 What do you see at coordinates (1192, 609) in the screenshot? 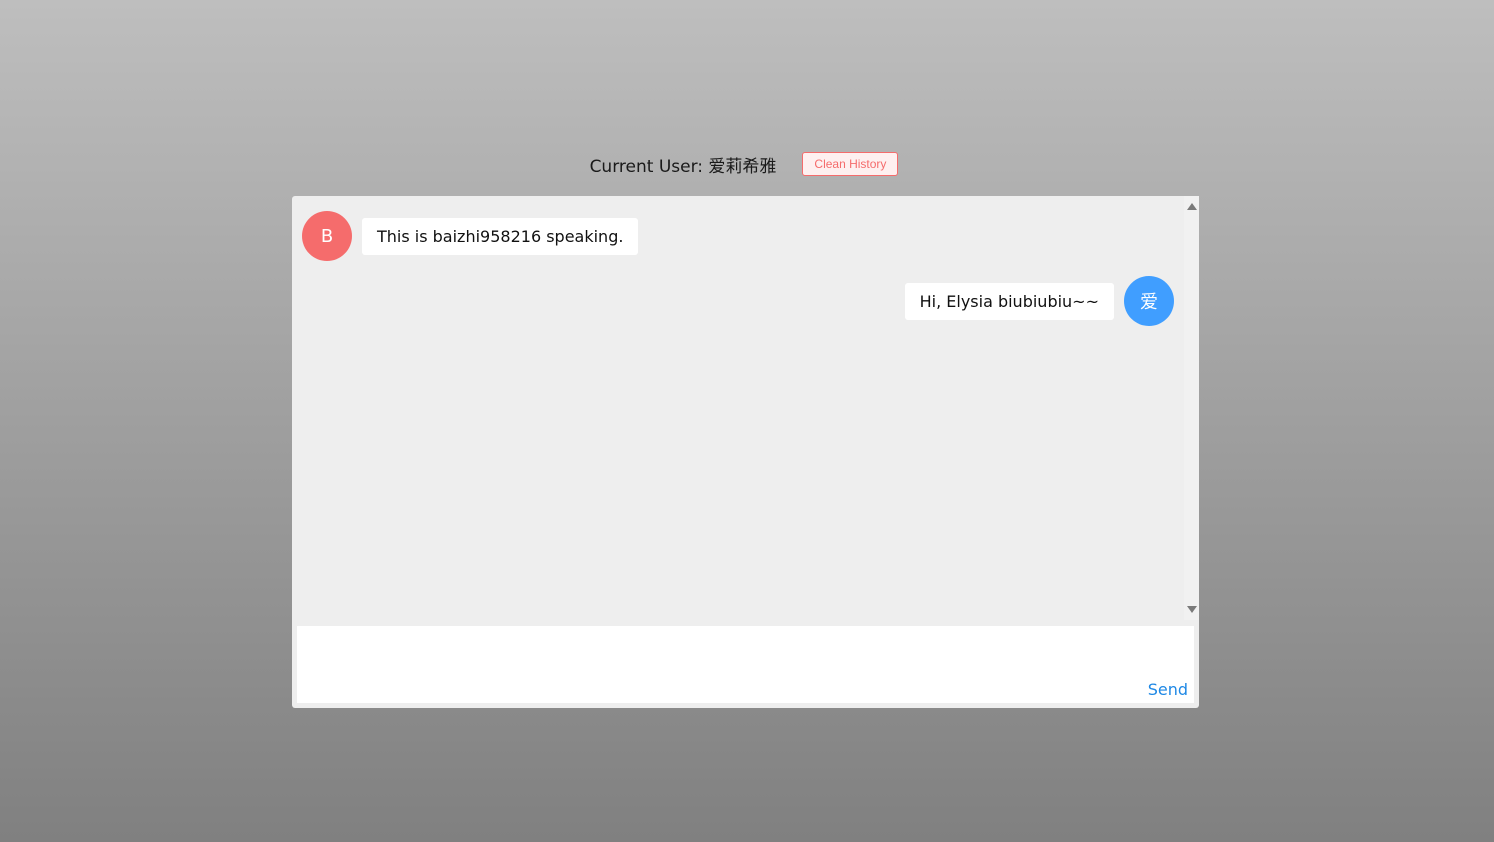
I see `scroll-down-arrow-icon` at bounding box center [1192, 609].